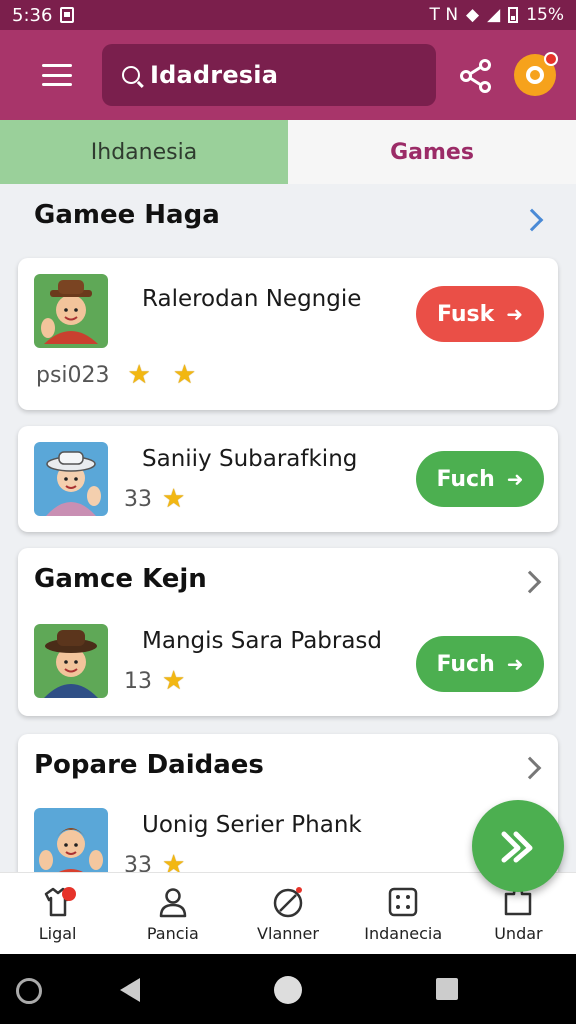 Image resolution: width=576 pixels, height=1024 pixels. What do you see at coordinates (173, 903) in the screenshot?
I see `person-icon` at bounding box center [173, 903].